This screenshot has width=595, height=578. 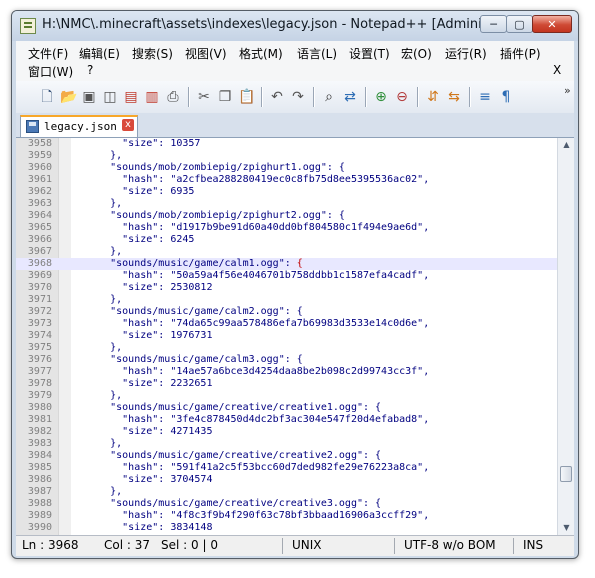 I want to click on menu-file: 文件(F), so click(x=48, y=53).